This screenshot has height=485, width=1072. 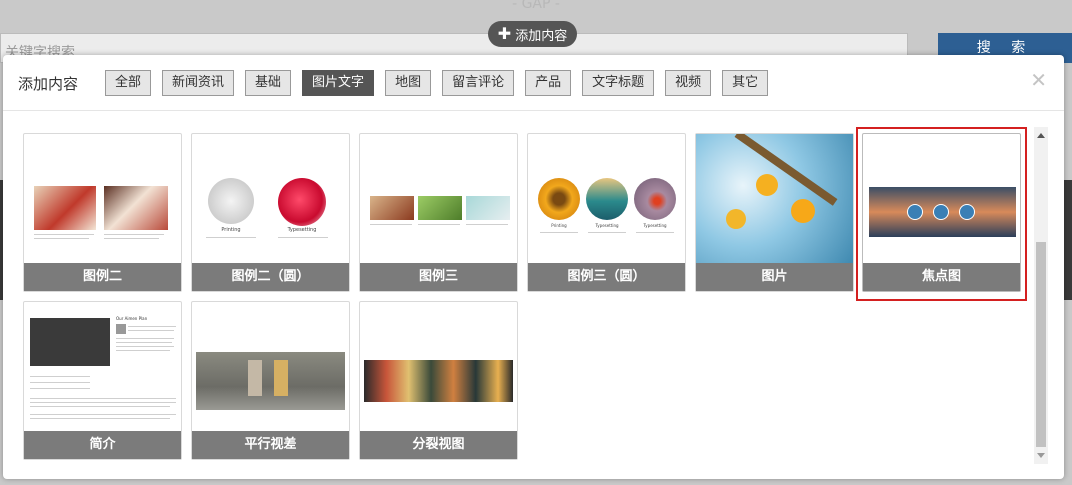 I want to click on tab-products: 产品, so click(x=548, y=83).